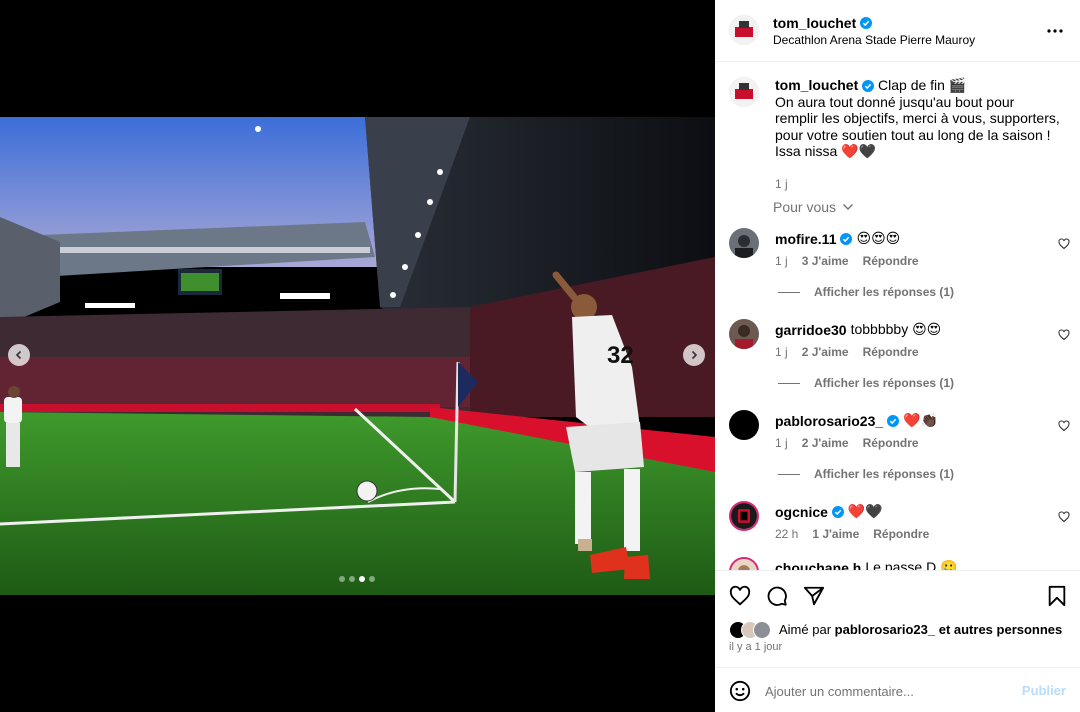  What do you see at coordinates (826, 151) in the screenshot?
I see `caption-sign: Issa nissa ❤️🖤` at bounding box center [826, 151].